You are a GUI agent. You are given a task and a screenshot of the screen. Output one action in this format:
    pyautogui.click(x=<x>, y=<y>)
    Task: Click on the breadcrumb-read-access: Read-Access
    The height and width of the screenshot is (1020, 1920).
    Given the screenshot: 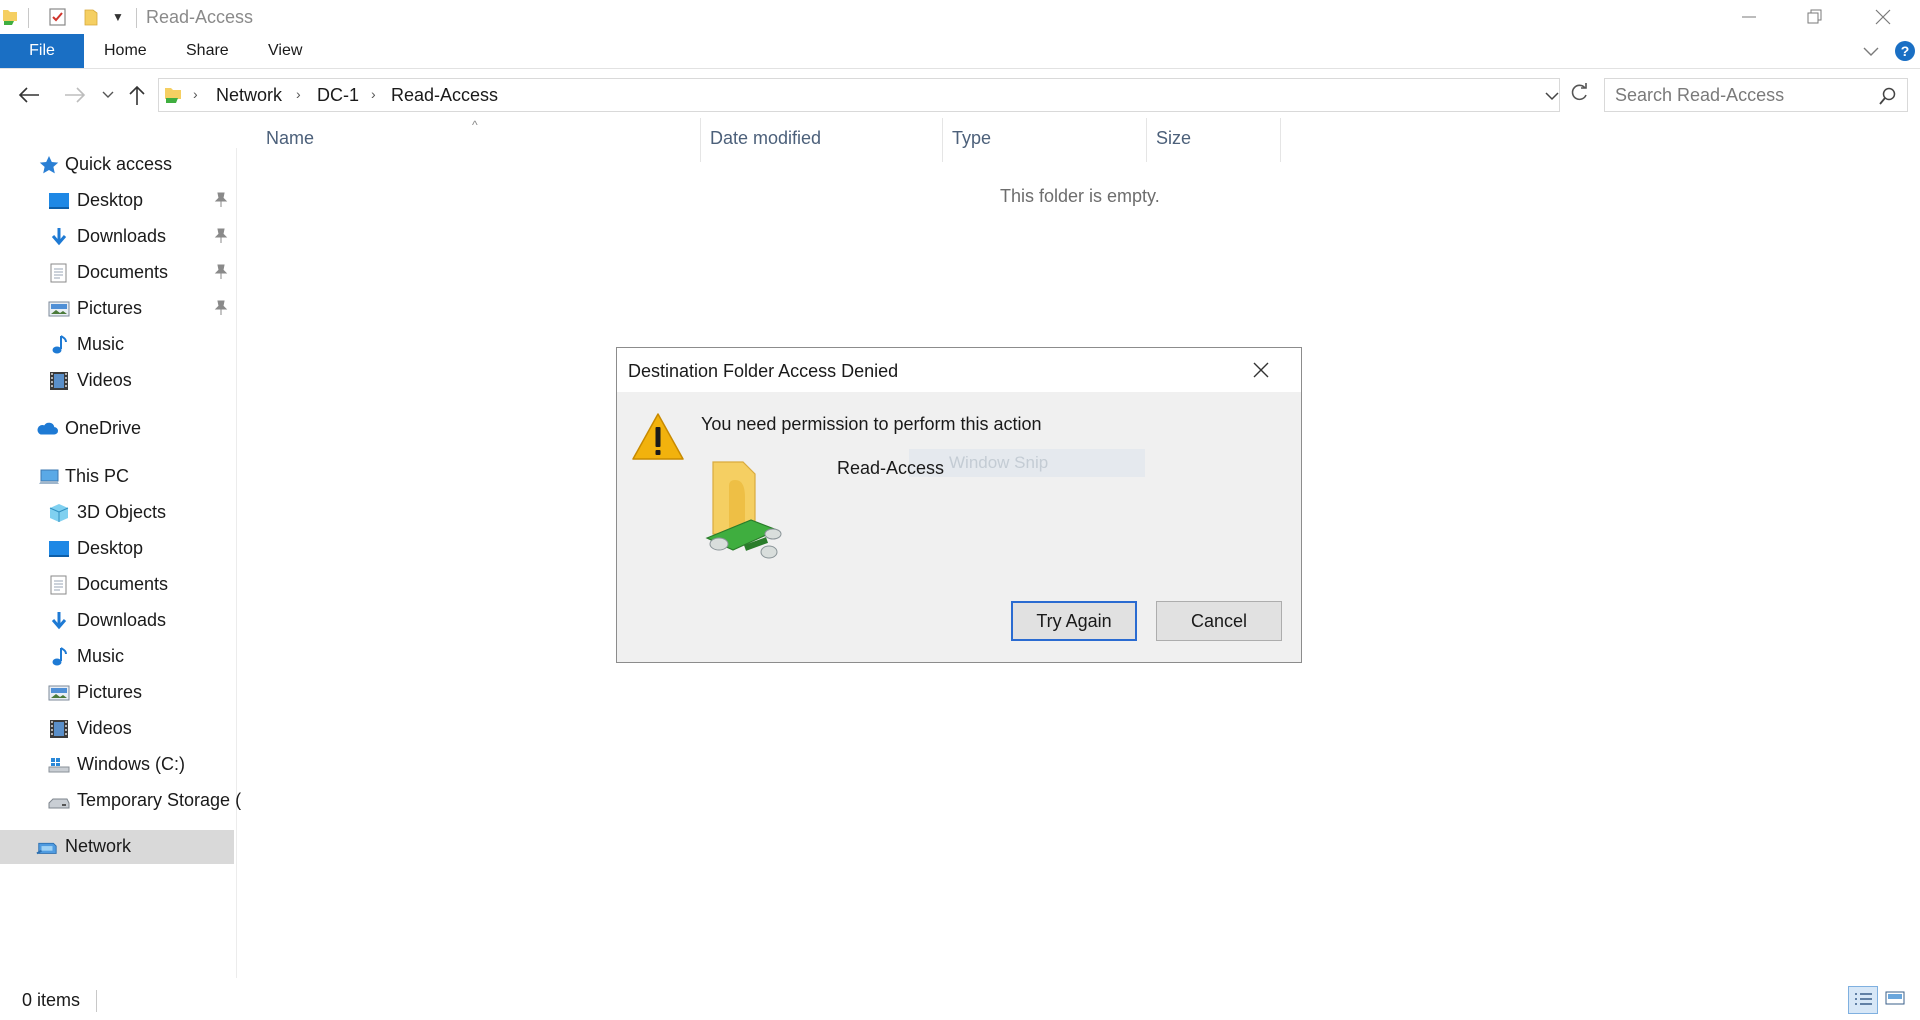 What is the action you would take?
    pyautogui.click(x=444, y=95)
    